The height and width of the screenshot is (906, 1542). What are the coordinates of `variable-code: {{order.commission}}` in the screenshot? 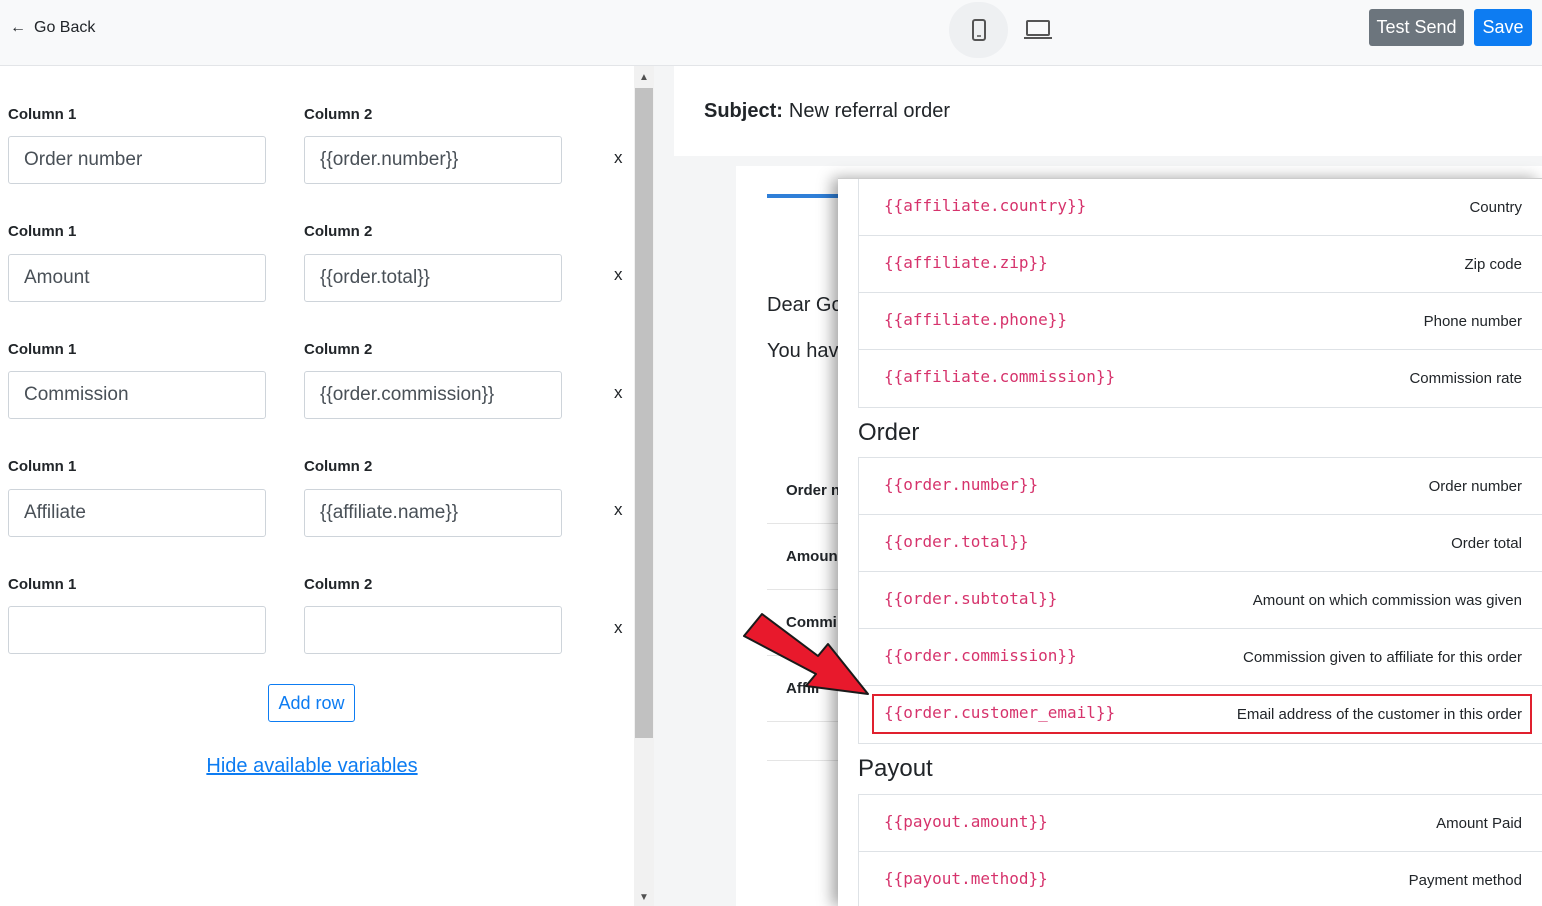 It's located at (980, 655).